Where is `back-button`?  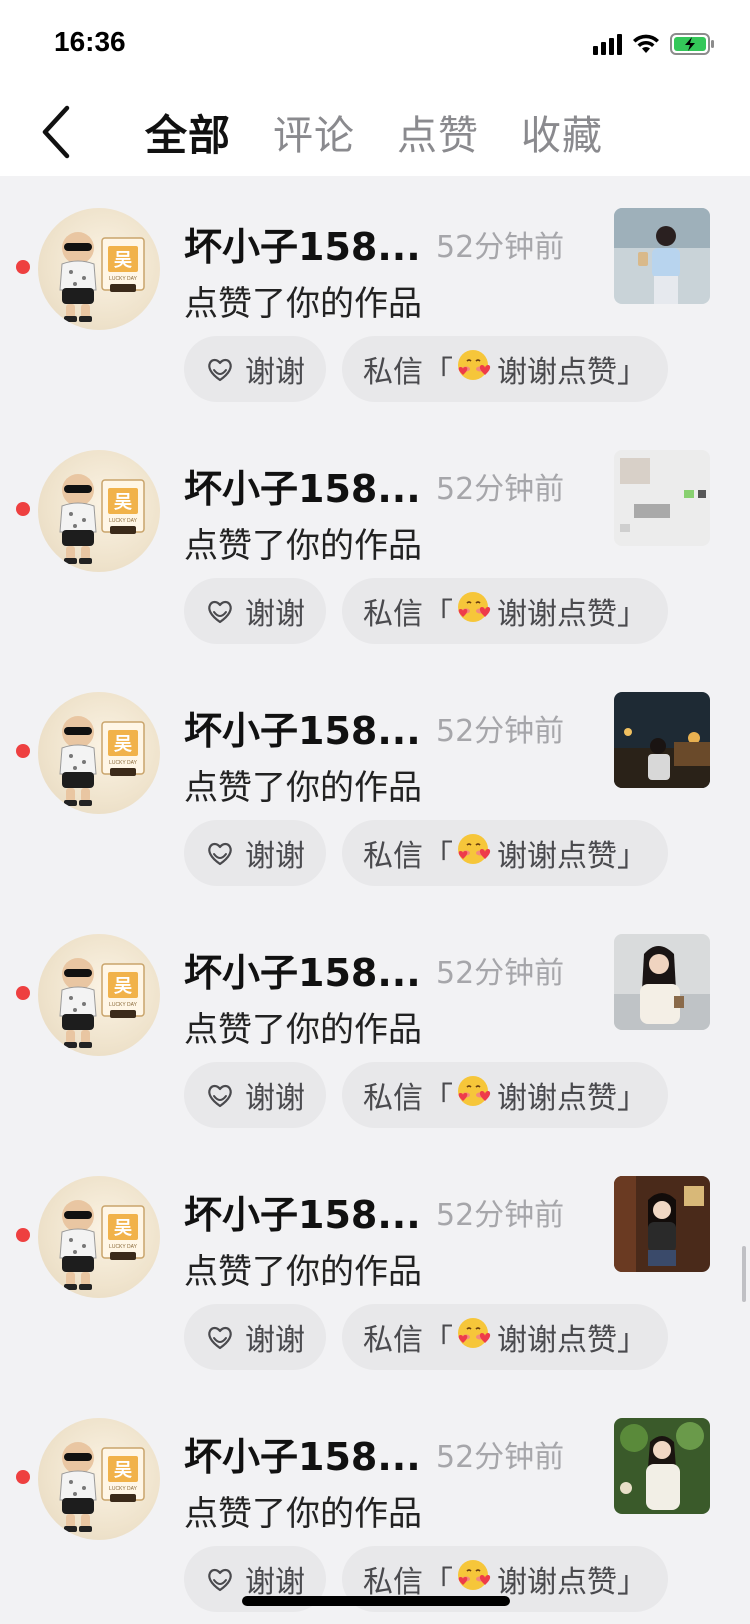
back-button is located at coordinates (56, 132).